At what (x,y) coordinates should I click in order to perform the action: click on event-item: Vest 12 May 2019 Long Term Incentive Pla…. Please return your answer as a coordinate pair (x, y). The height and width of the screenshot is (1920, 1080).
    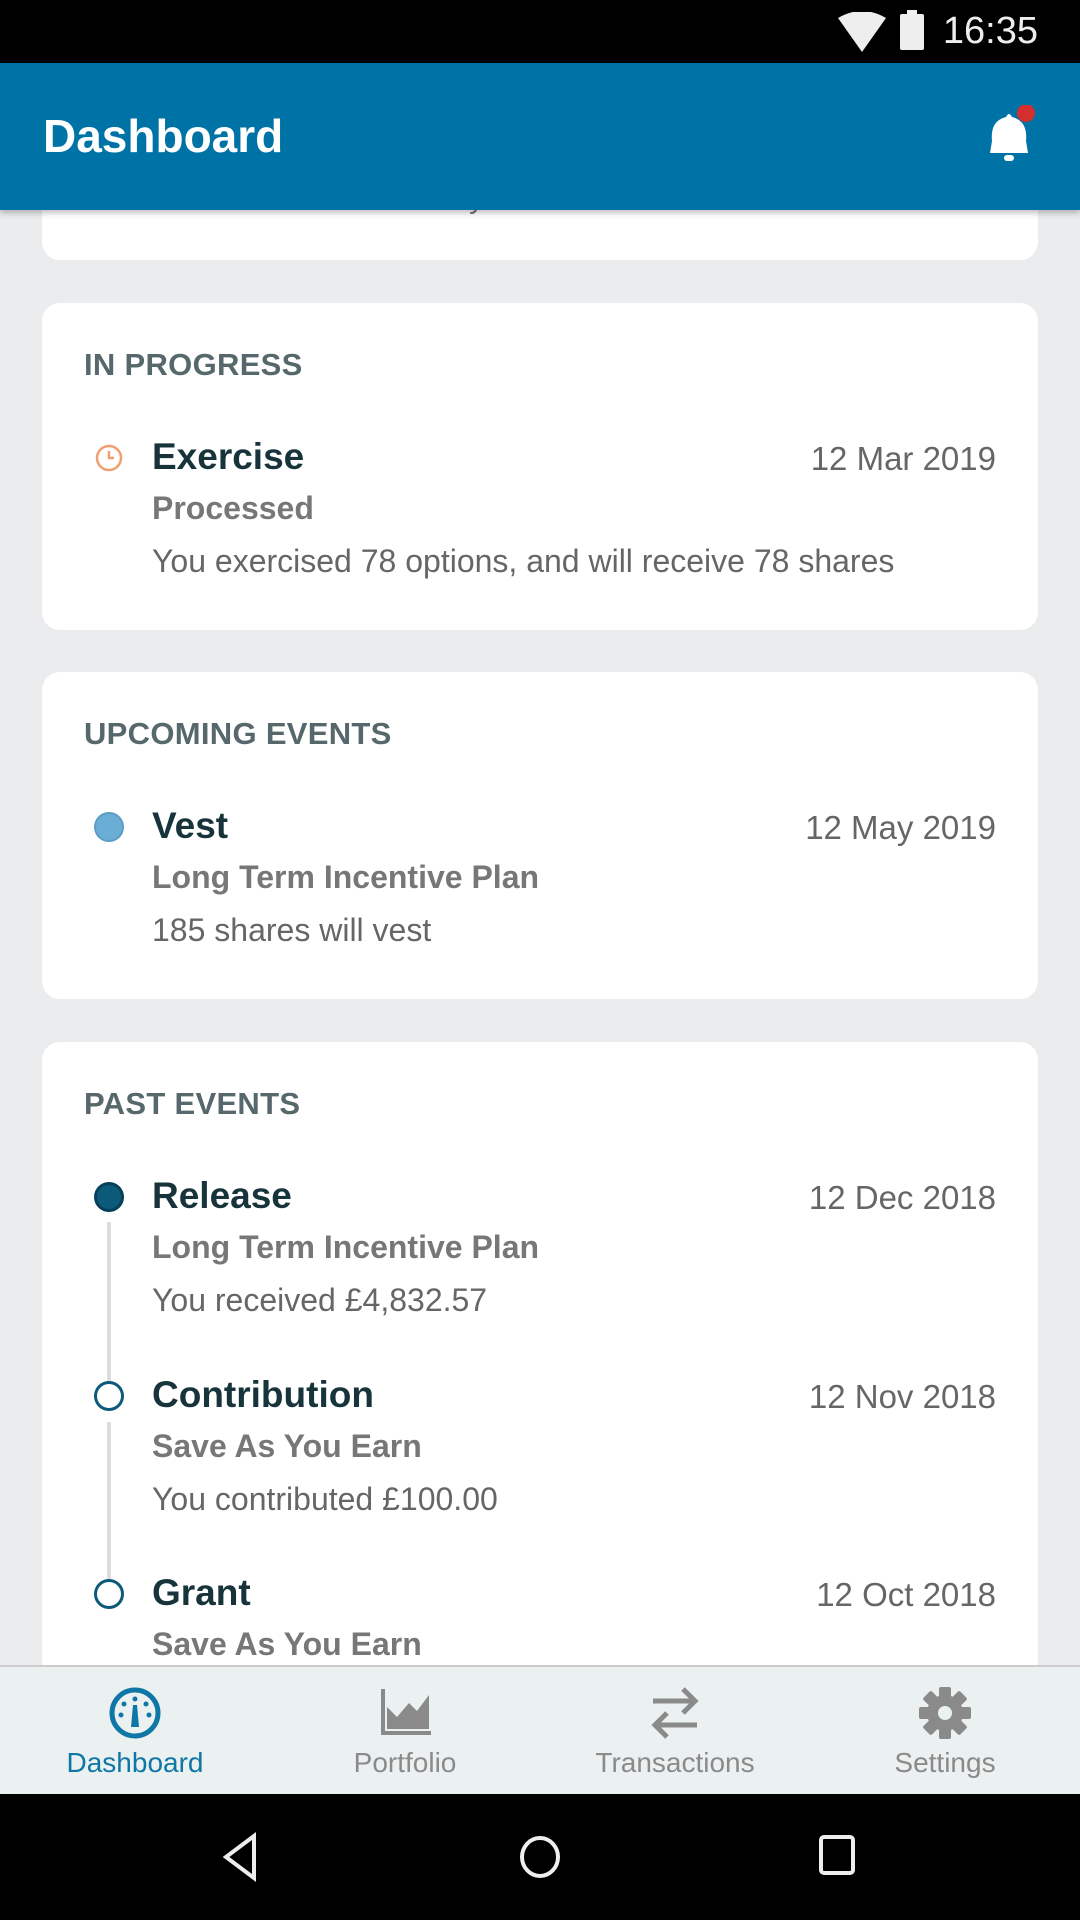
    Looking at the image, I should click on (540, 885).